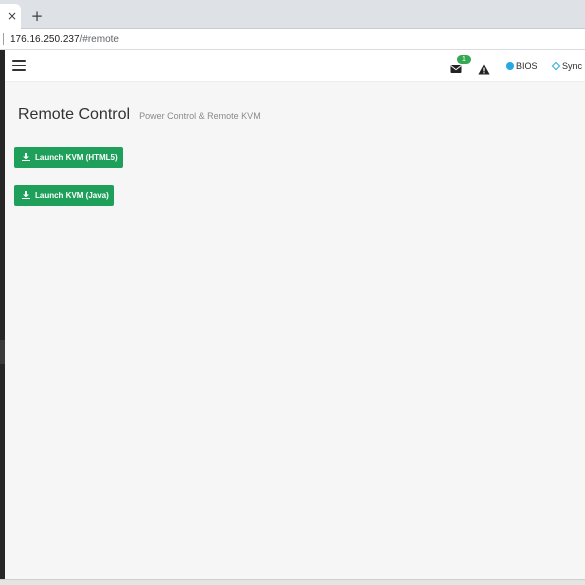 This screenshot has width=585, height=585. Describe the element at coordinates (292, 582) in the screenshot. I see `bottom-strip` at that location.